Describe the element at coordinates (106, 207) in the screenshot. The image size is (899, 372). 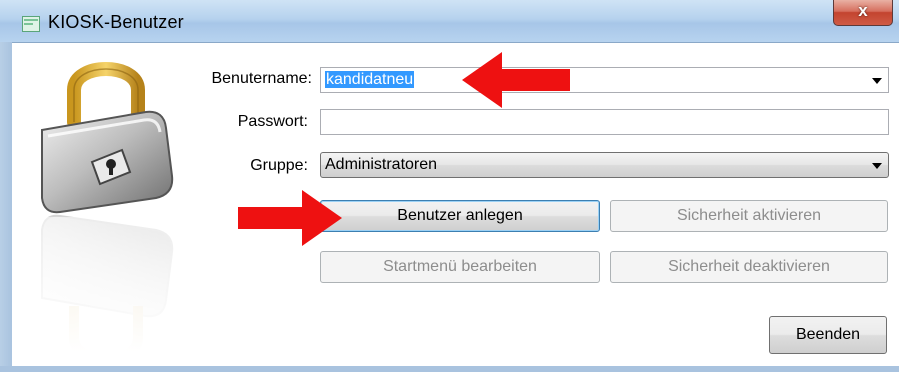
I see `padlock-icon` at that location.